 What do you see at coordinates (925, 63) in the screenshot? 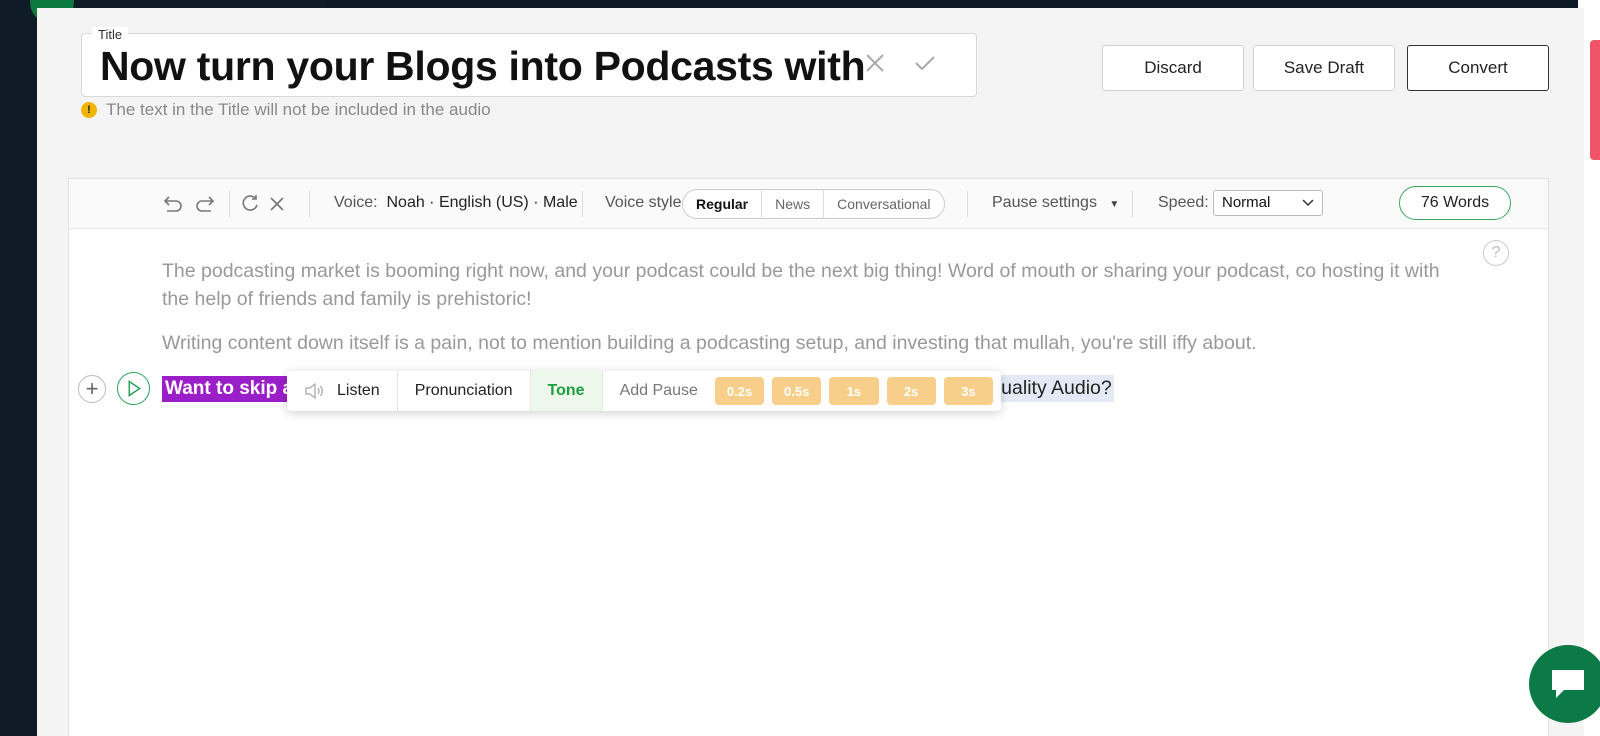
I see `confirm-title-icon` at bounding box center [925, 63].